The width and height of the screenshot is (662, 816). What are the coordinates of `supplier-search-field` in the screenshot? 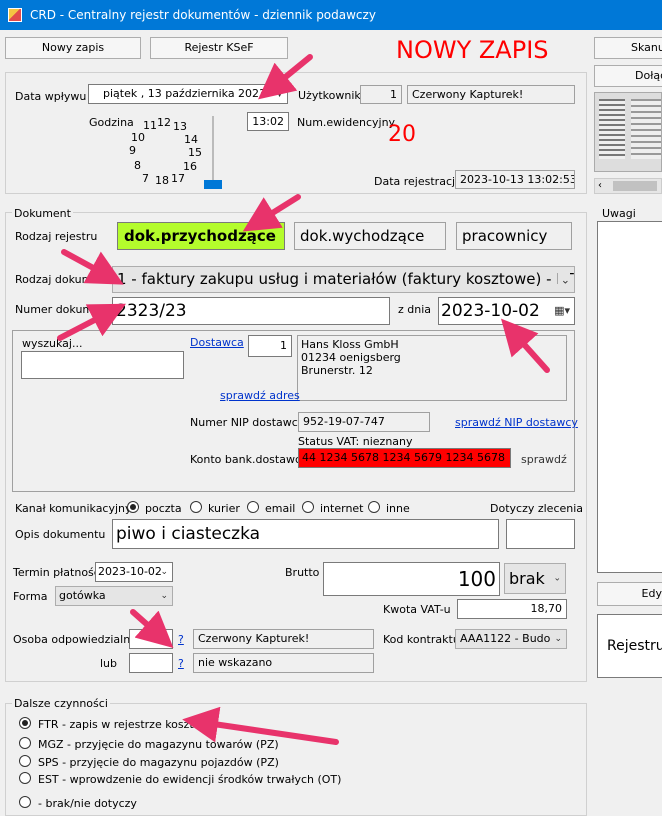 It's located at (102, 365).